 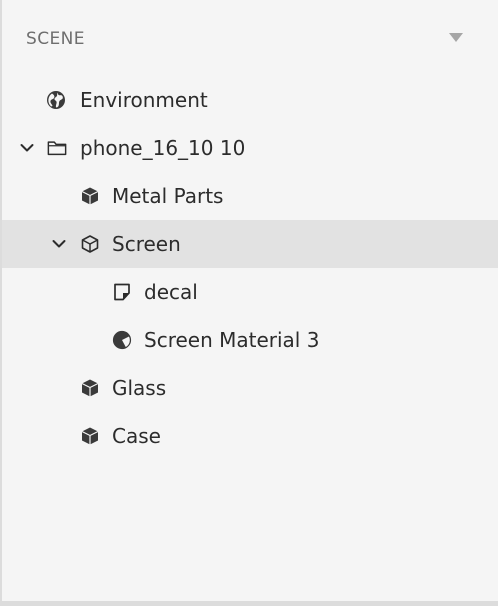 What do you see at coordinates (90, 244) in the screenshot?
I see `cube-outline-icon` at bounding box center [90, 244].